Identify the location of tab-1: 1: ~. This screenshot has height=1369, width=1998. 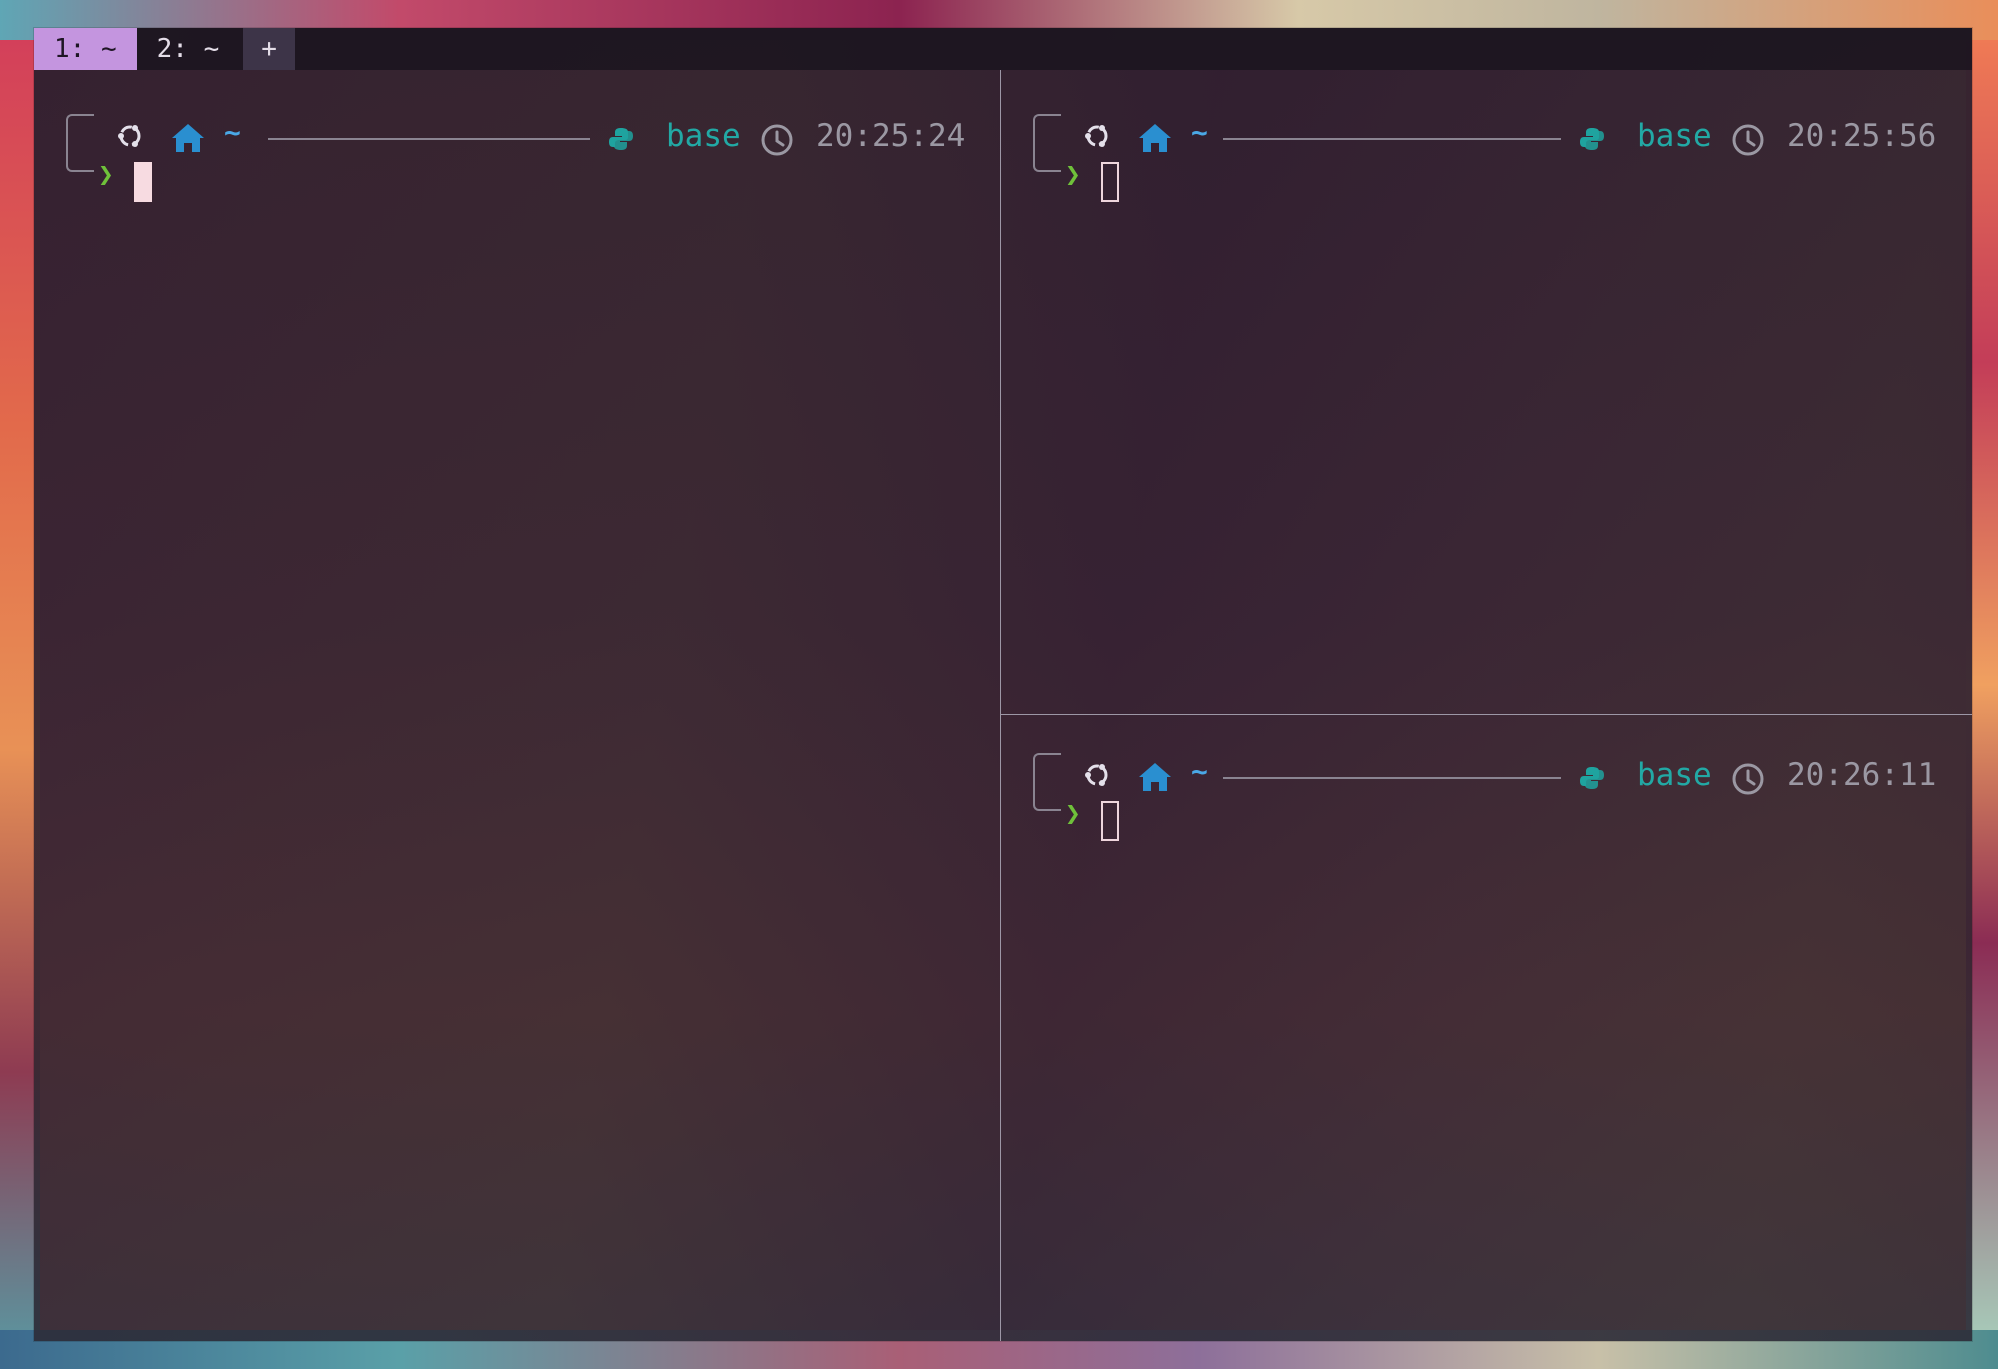
(85, 49).